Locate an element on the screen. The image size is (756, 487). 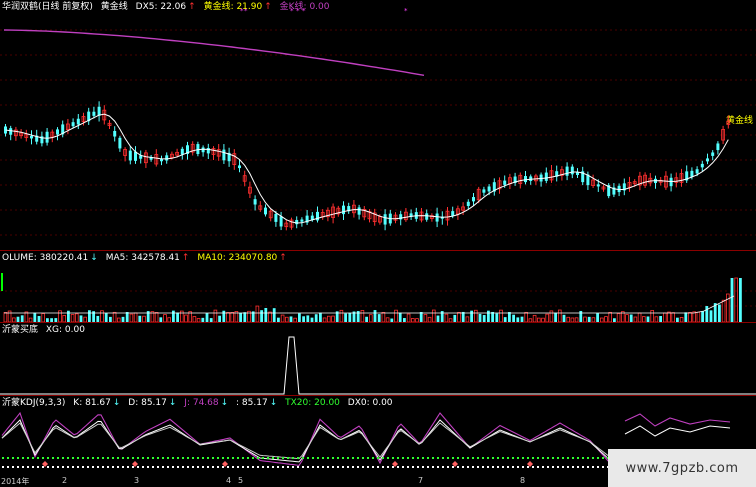
long-ma-line is located at coordinates (214, 52).